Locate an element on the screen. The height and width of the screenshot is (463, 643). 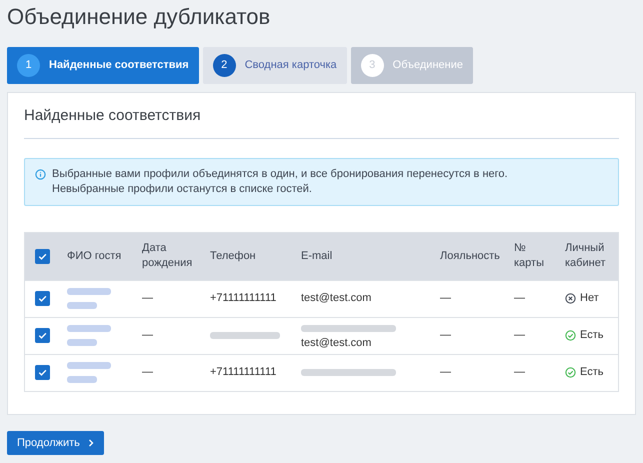
info-text: Невыбранные профили останутся в списке гостей. is located at coordinates (182, 189).